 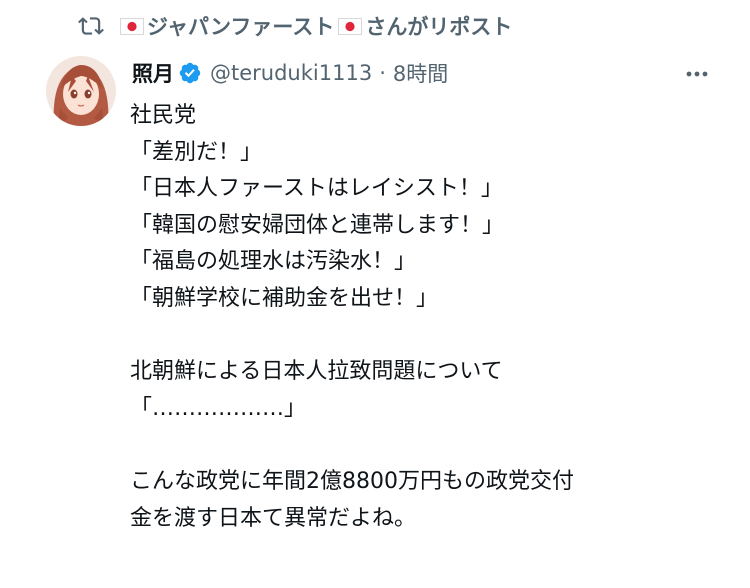 What do you see at coordinates (316, 189) in the screenshot?
I see `tweet-text-line: 「日本人ファーストはレイシスト！」` at bounding box center [316, 189].